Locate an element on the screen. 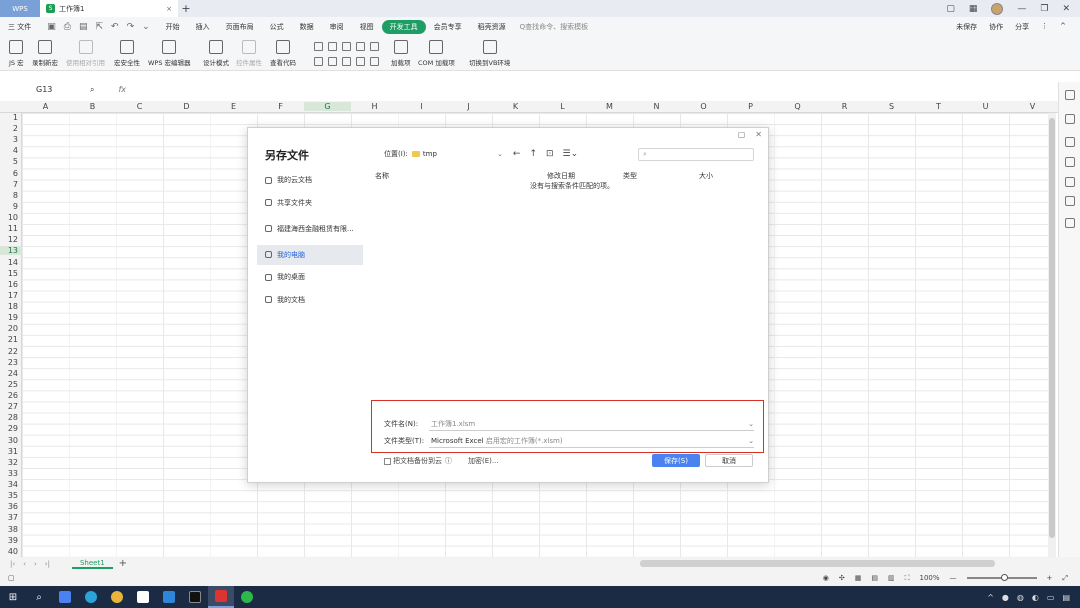  row-header: 12 is located at coordinates (9, 239).